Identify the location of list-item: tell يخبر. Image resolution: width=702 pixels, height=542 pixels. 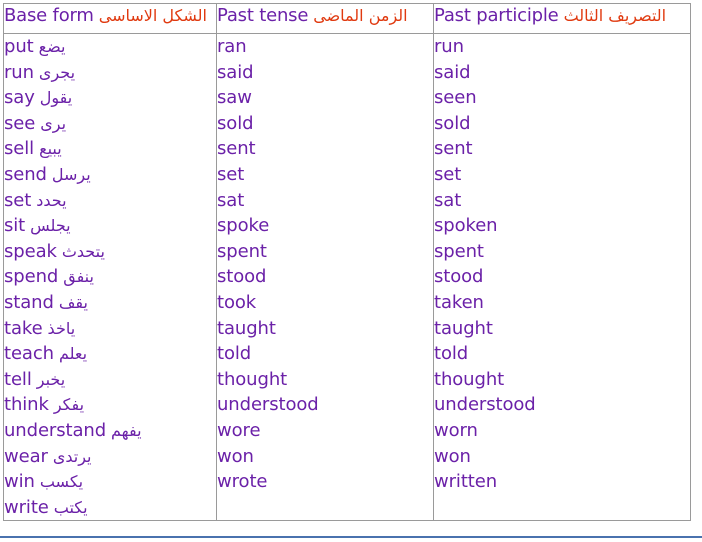
(110, 380).